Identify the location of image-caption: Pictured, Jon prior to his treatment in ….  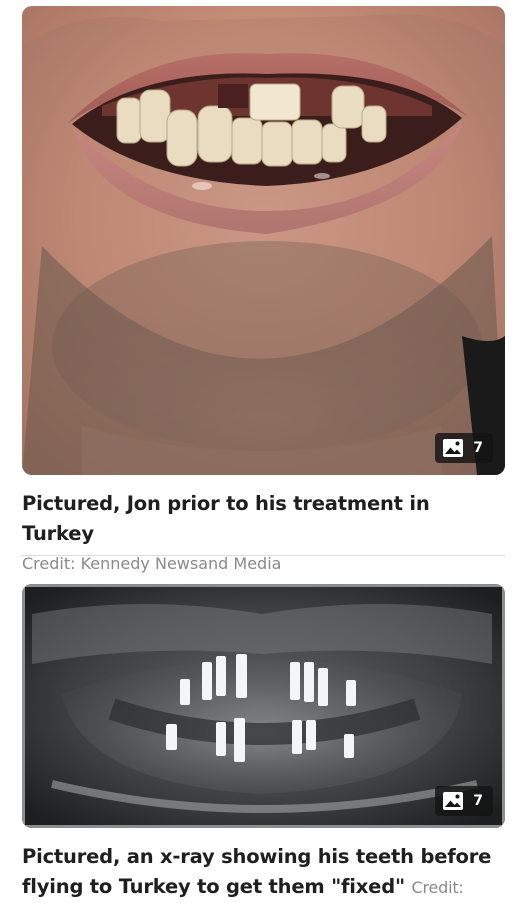
(226, 518).